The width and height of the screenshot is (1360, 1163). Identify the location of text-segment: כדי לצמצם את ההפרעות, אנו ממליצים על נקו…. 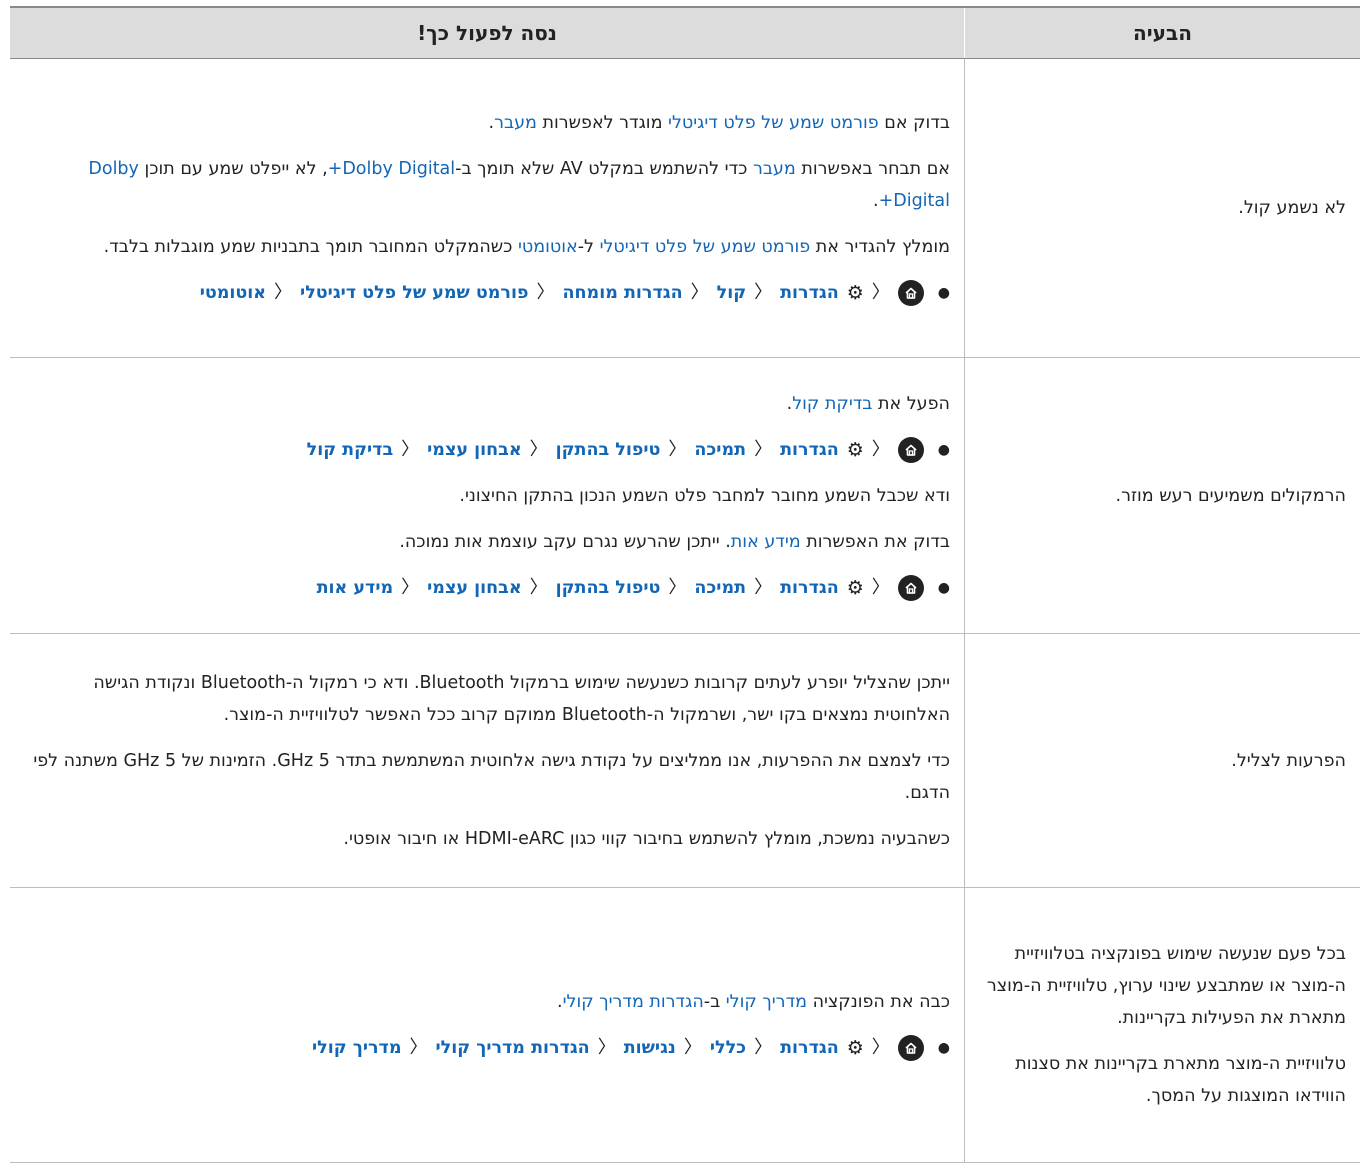
(491, 777).